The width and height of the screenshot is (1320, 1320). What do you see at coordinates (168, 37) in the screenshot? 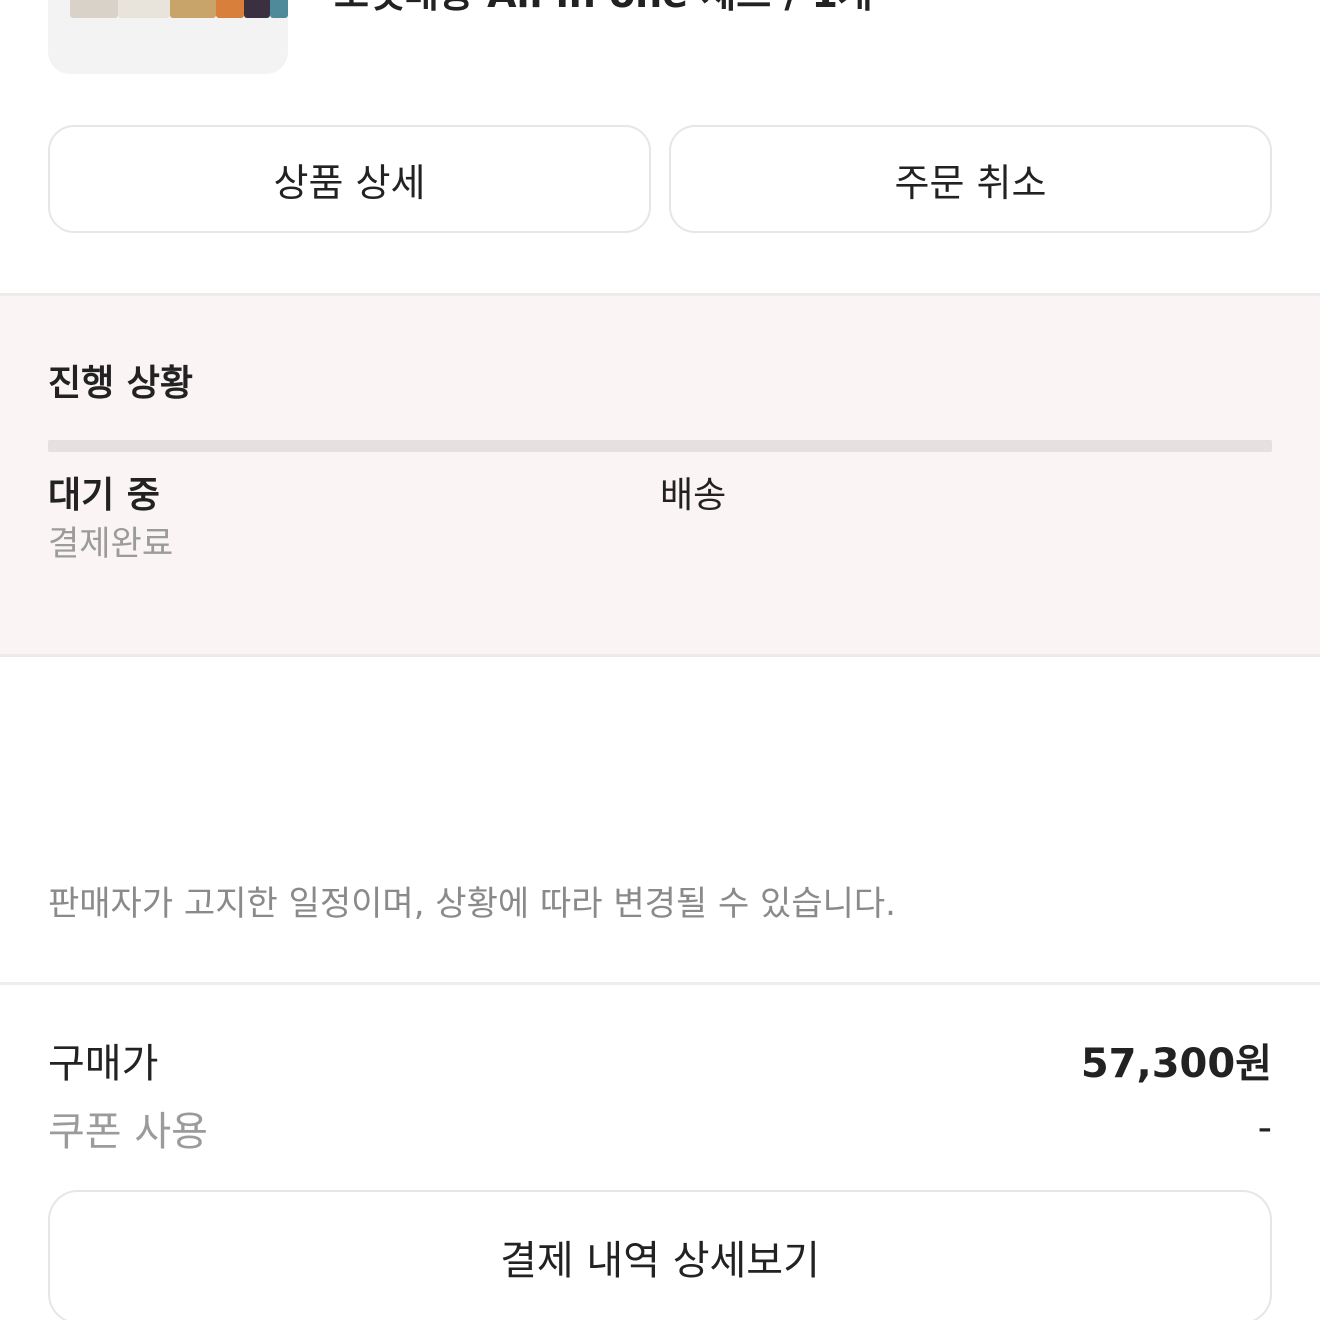
I see `product-thumbnail` at bounding box center [168, 37].